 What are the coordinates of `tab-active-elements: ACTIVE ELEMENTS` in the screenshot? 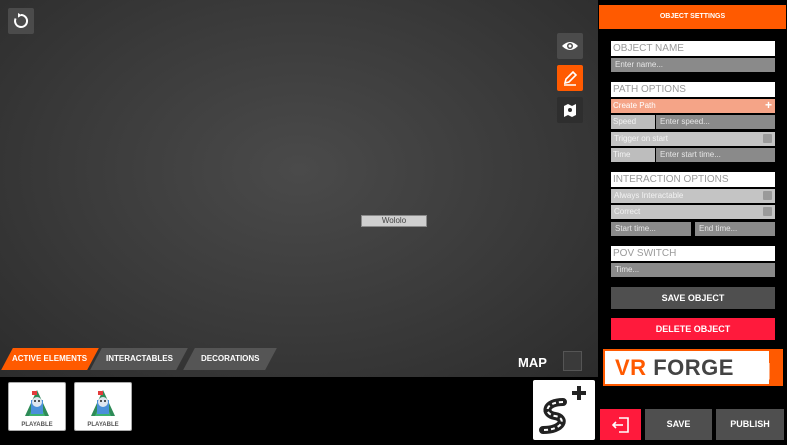 It's located at (50, 359).